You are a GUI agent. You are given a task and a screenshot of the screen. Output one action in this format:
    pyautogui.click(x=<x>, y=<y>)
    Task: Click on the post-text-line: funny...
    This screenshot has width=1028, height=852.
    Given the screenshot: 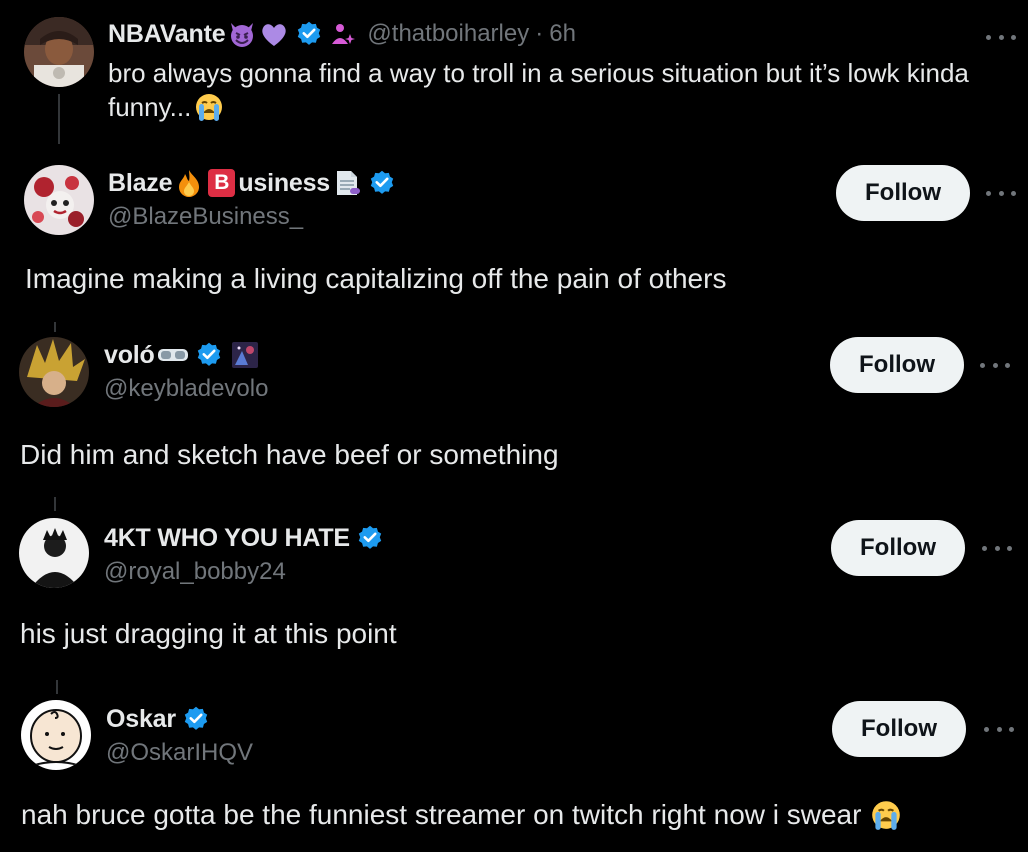 What is the action you would take?
    pyautogui.click(x=150, y=107)
    